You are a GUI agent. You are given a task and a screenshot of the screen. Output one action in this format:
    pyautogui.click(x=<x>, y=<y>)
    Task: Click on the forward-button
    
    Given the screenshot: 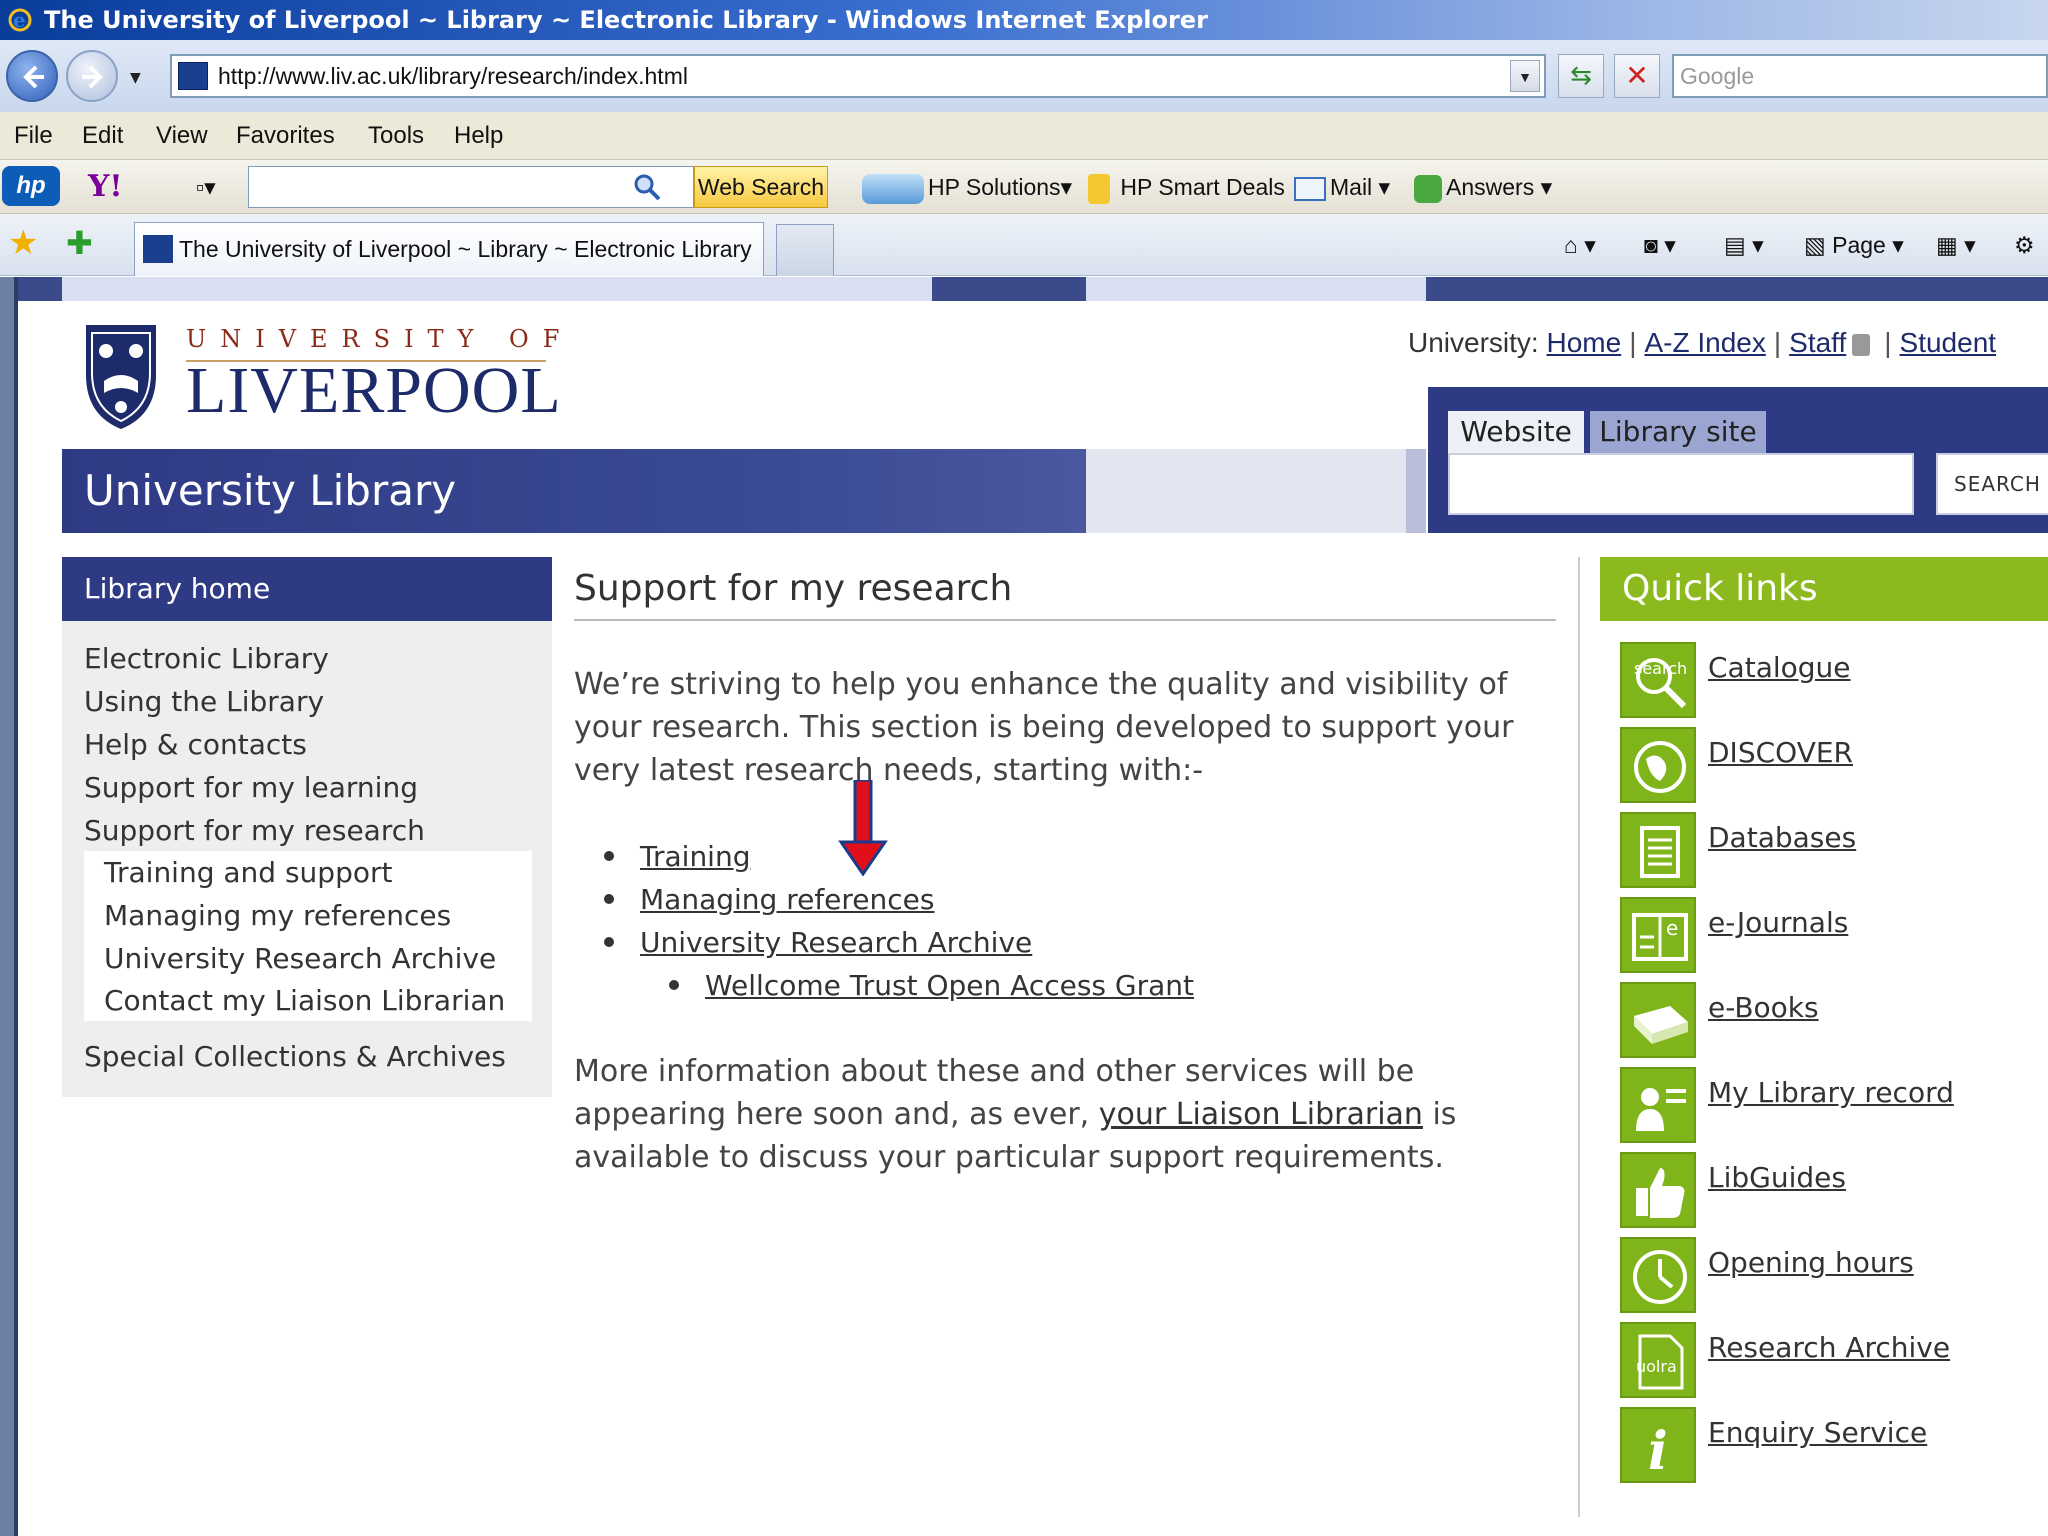 What is the action you would take?
    pyautogui.click(x=92, y=76)
    